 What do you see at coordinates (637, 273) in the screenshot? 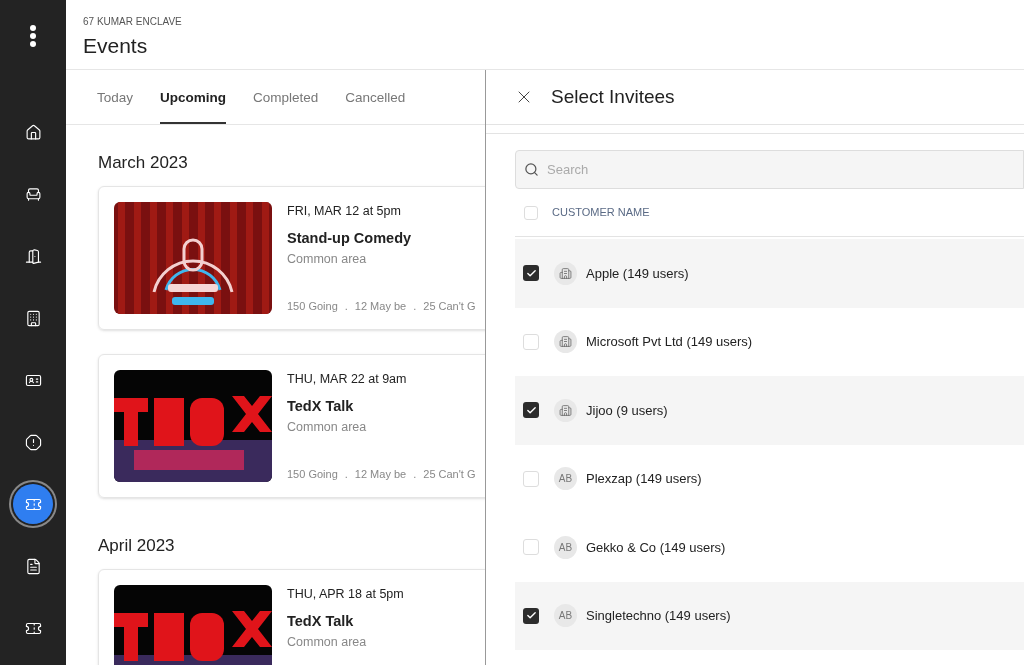
I see `customer-name: Apple (149 users)` at bounding box center [637, 273].